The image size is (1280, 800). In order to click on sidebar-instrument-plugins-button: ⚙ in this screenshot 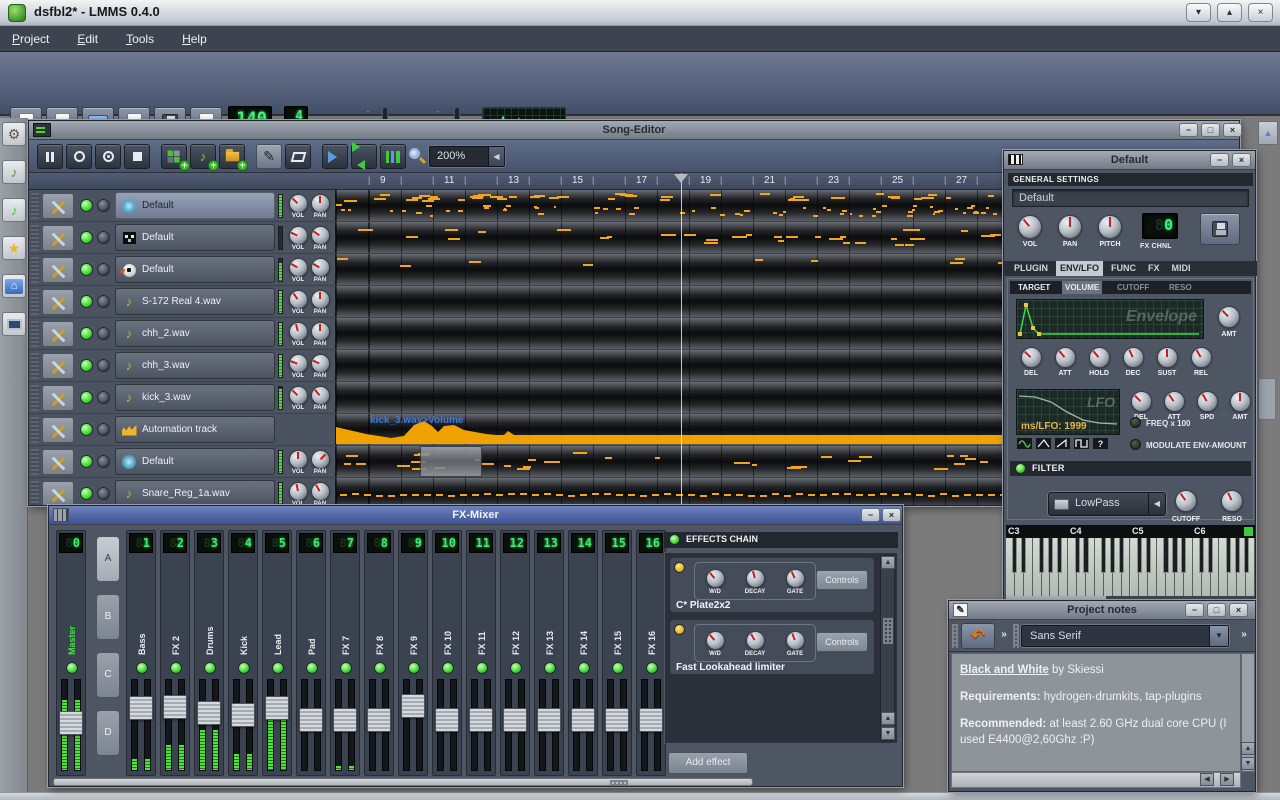, I will do `click(14, 134)`.